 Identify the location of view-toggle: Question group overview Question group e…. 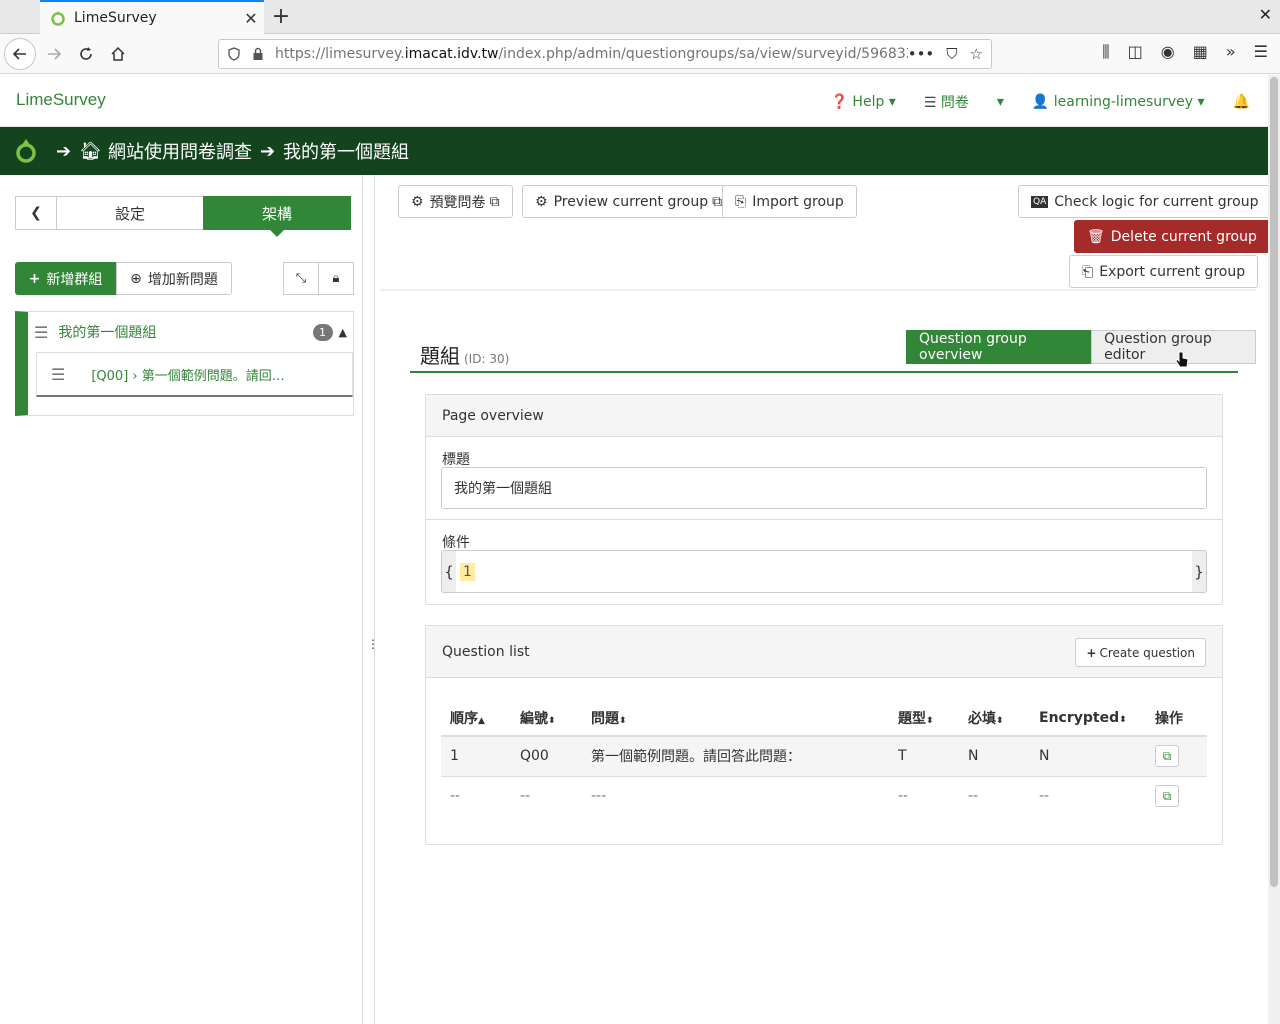
(1081, 347).